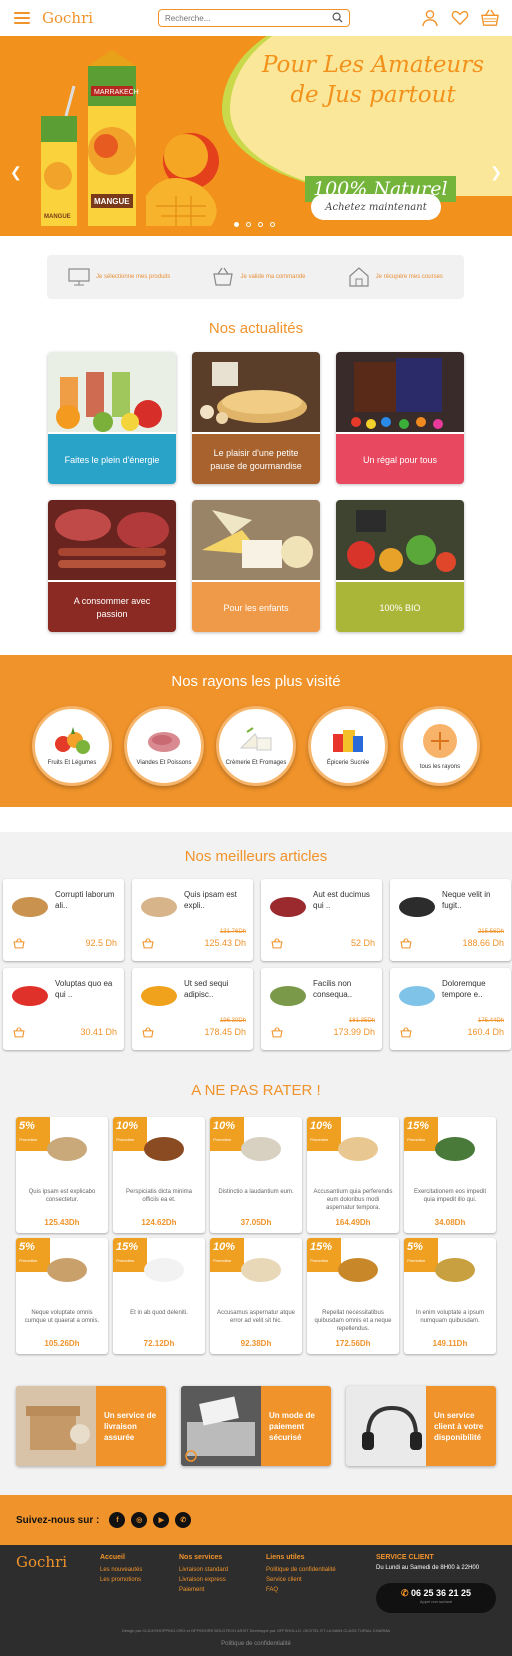 Image resolution: width=512 pixels, height=1656 pixels. Describe the element at coordinates (67, 18) in the screenshot. I see `logo: Gochri` at that location.